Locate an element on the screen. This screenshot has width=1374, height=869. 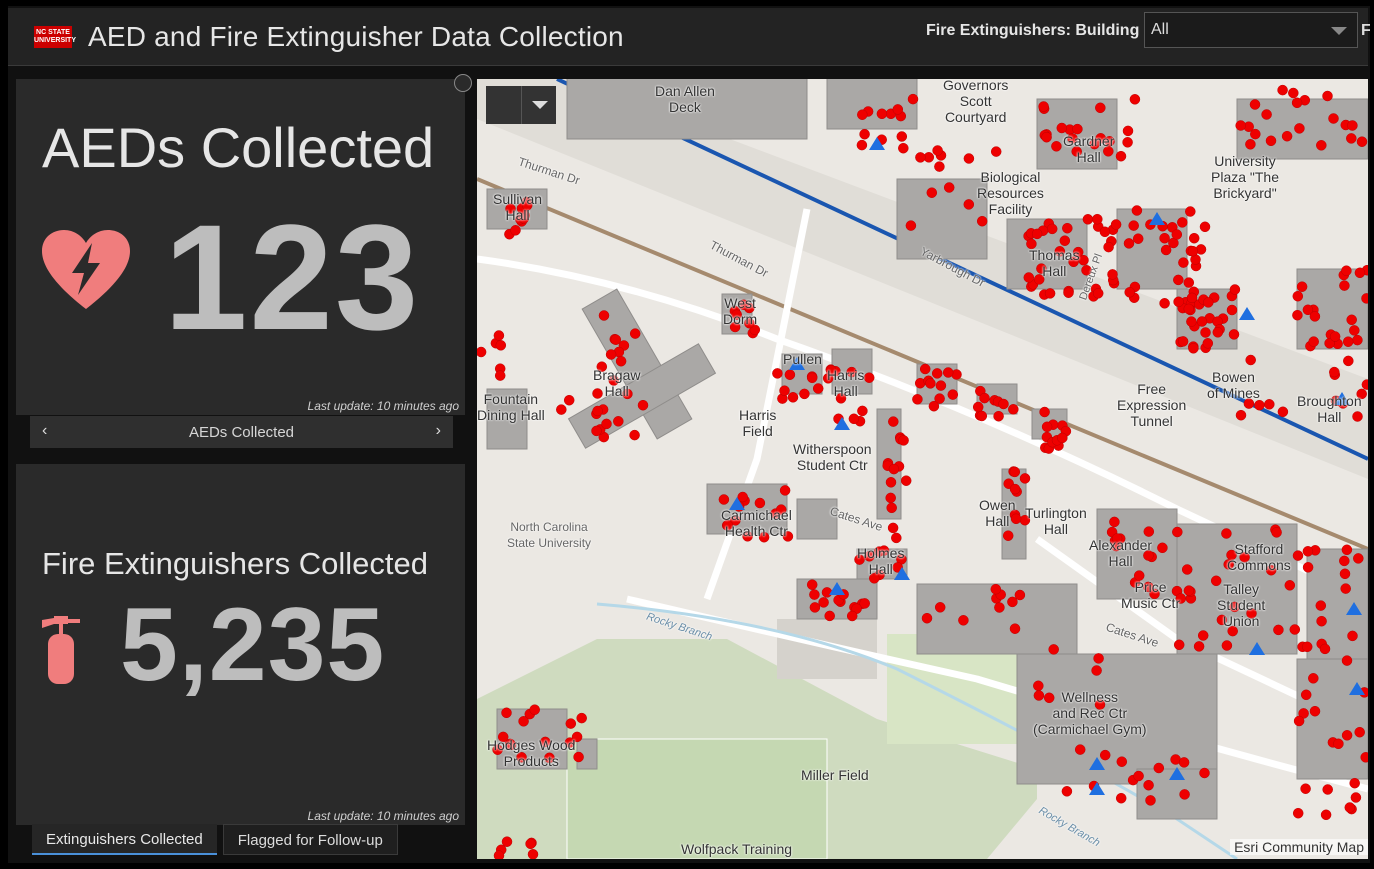
map-select-tool is located at coordinates (521, 105).